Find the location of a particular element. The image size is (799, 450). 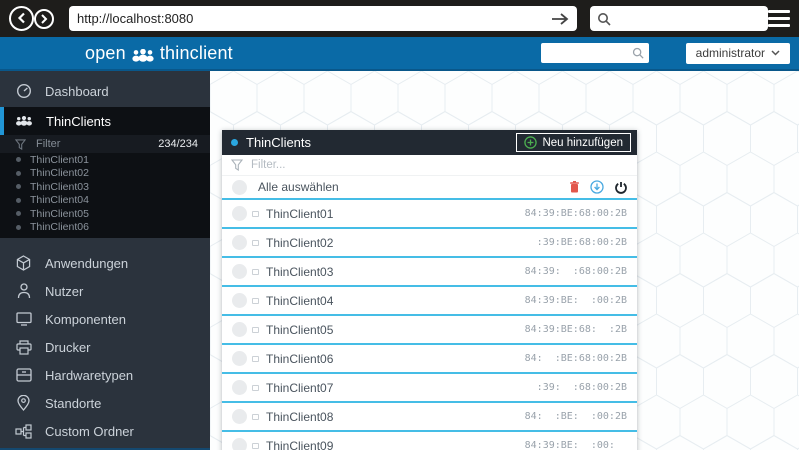

sidebar-item-thinclients: ThinClients is located at coordinates (105, 121).